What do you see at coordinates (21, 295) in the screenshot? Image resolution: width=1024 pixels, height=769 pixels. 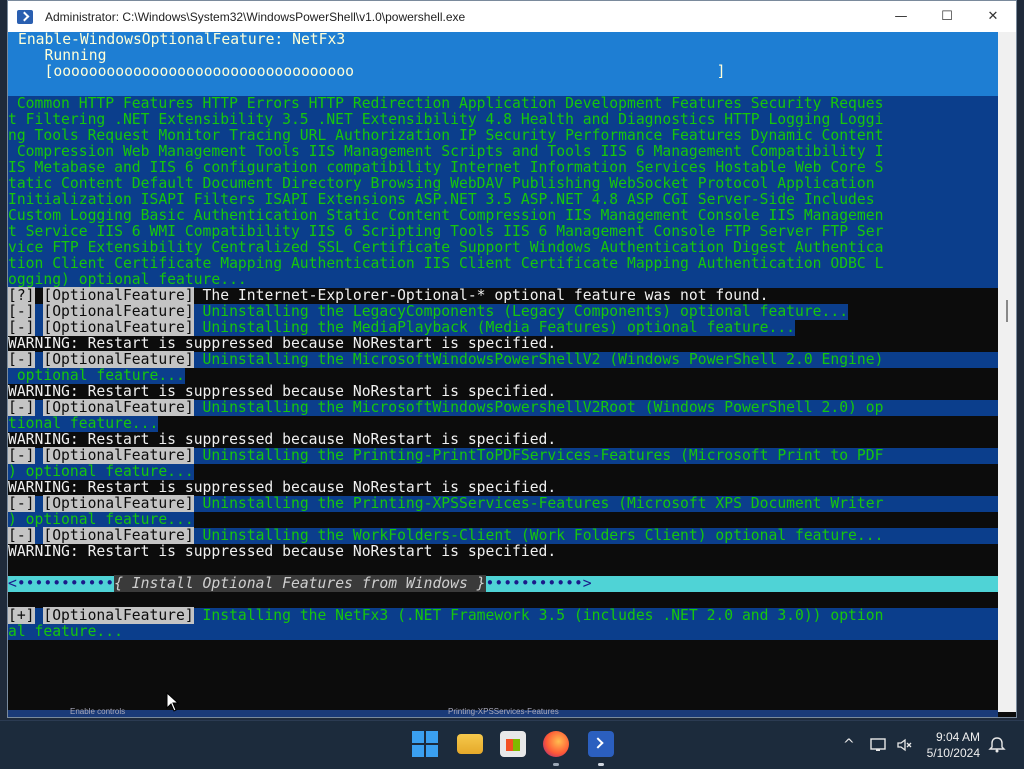 I see `log-marker: [?]` at bounding box center [21, 295].